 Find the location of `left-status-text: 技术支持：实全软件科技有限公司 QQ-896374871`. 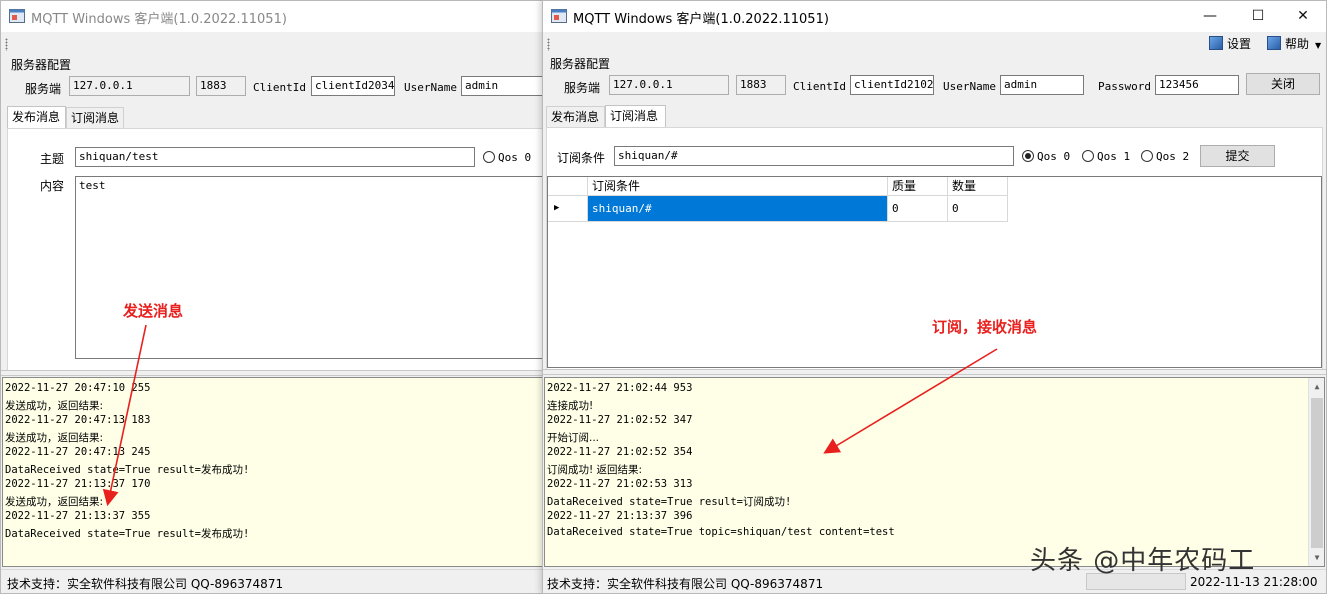

left-status-text: 技术支持：实全软件科技有限公司 QQ-896374871 is located at coordinates (145, 584).